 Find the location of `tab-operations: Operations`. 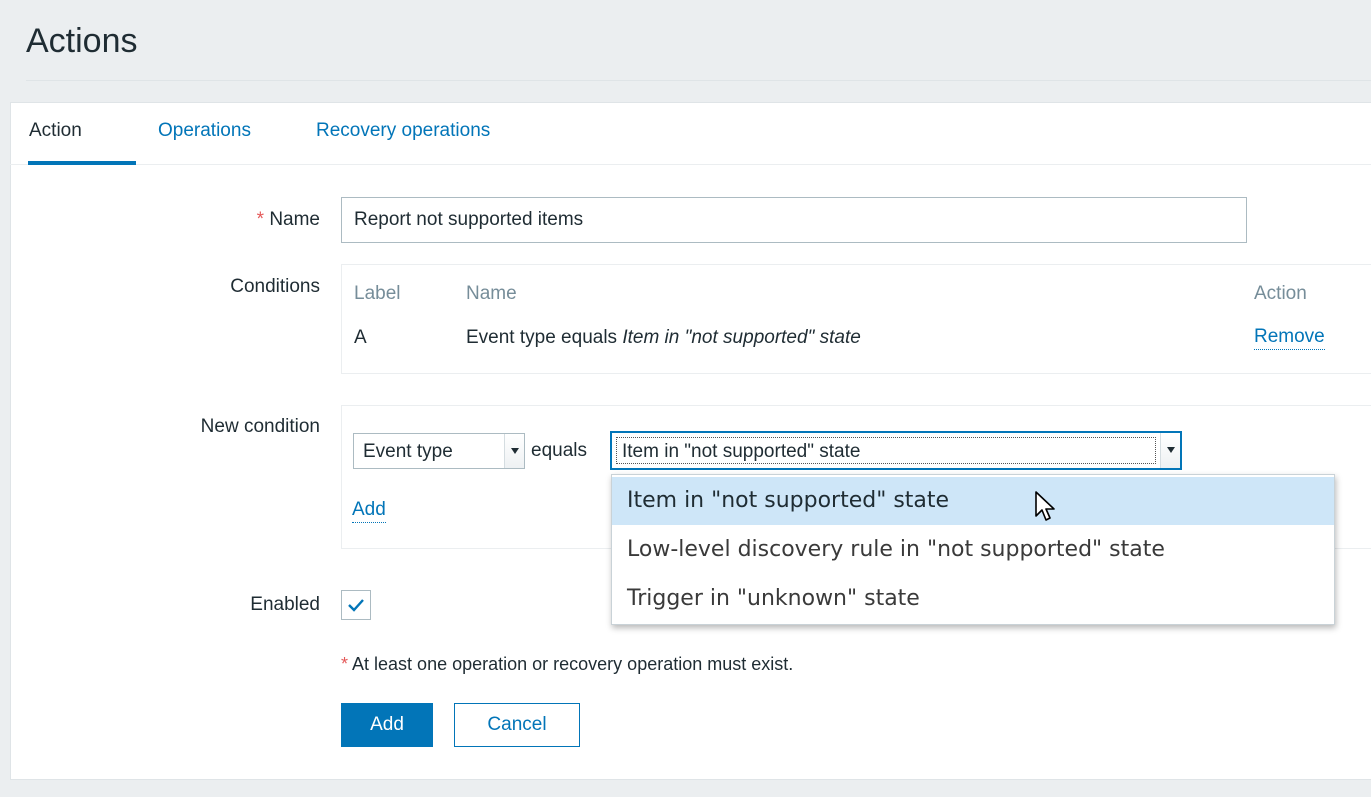

tab-operations: Operations is located at coordinates (204, 131).